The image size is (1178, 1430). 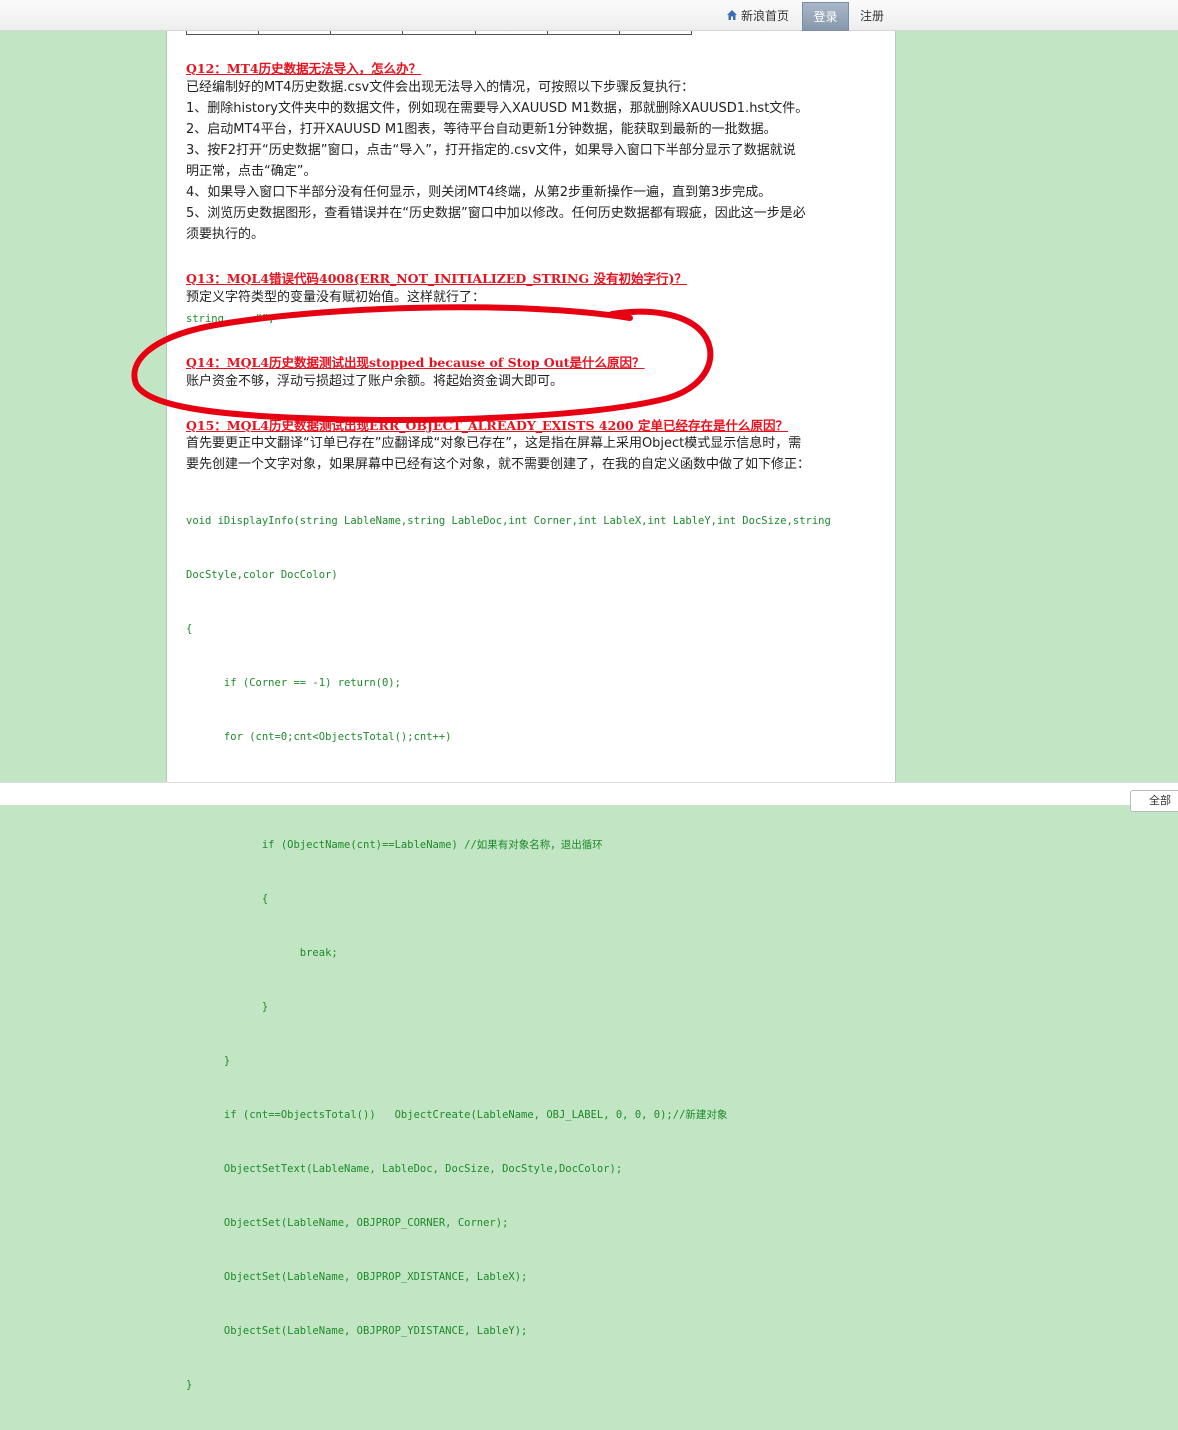 I want to click on sina-home-link: 新浪首页, so click(x=757, y=15).